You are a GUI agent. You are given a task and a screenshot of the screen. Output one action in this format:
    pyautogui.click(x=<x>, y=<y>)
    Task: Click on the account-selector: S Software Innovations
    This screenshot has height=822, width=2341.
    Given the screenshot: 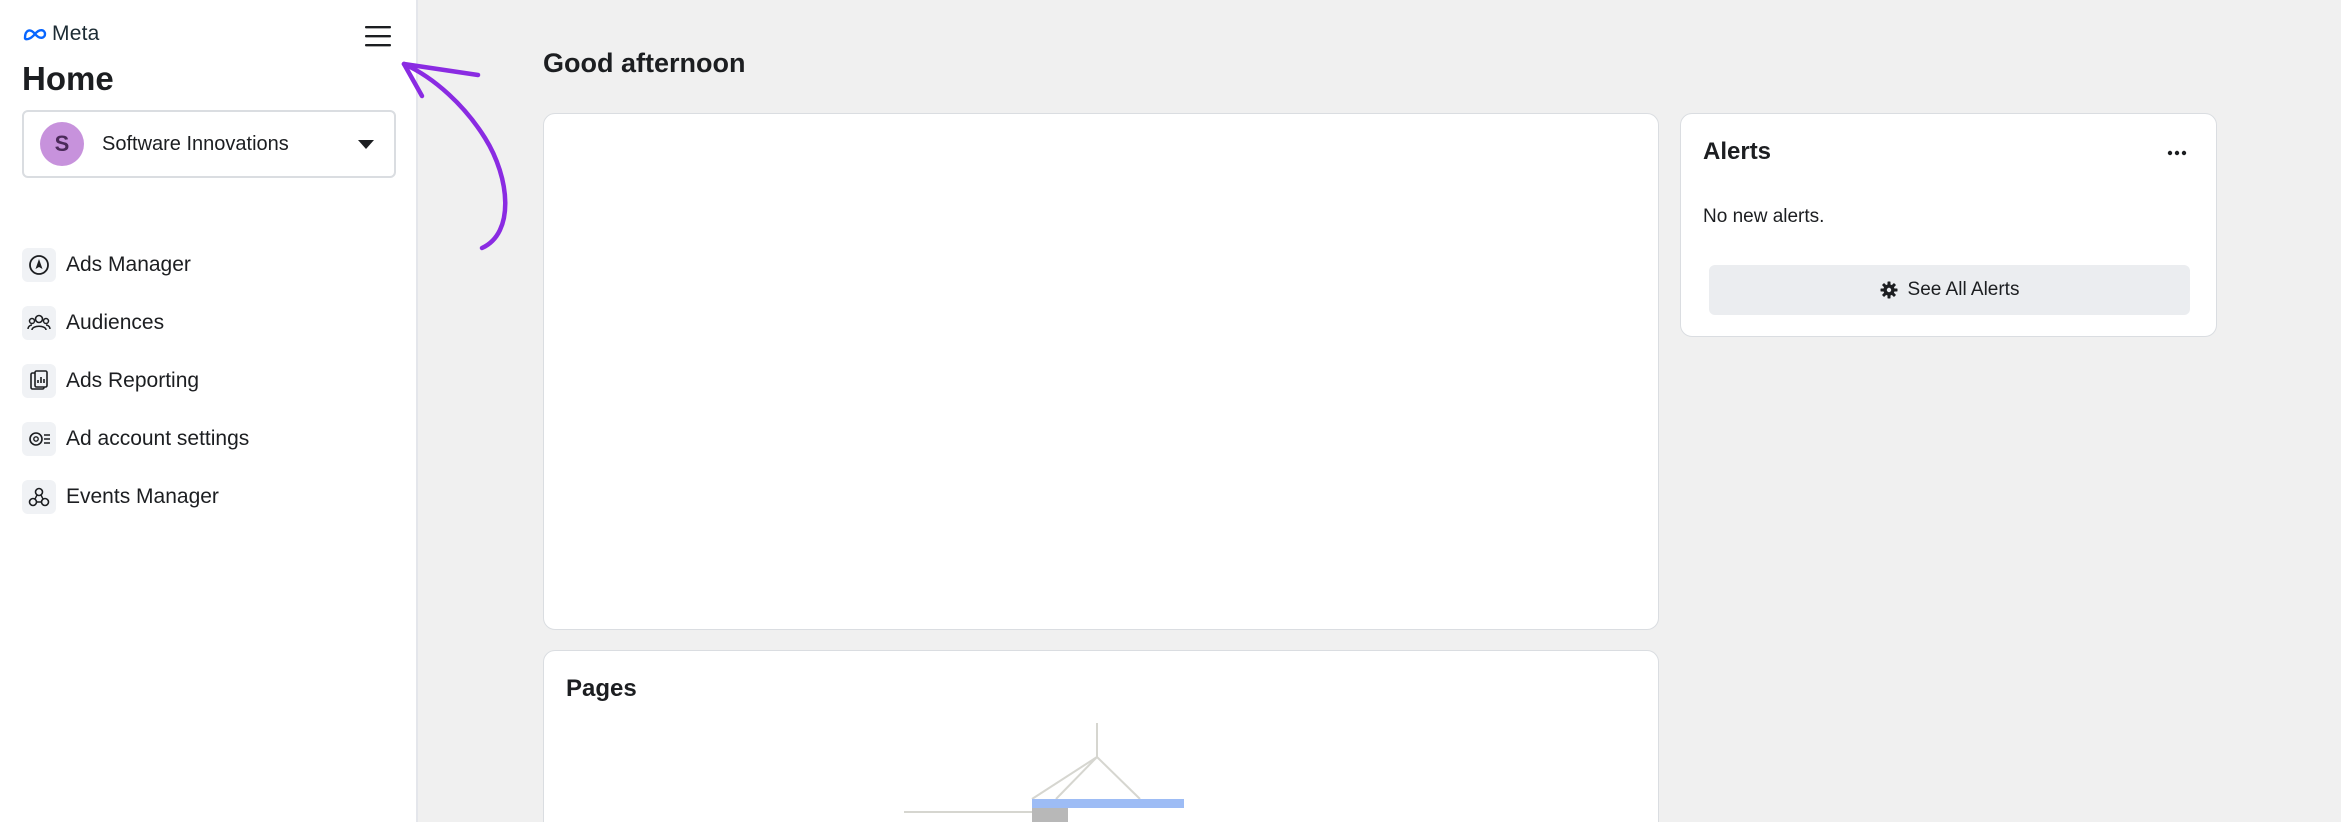 What is the action you would take?
    pyautogui.click(x=209, y=144)
    